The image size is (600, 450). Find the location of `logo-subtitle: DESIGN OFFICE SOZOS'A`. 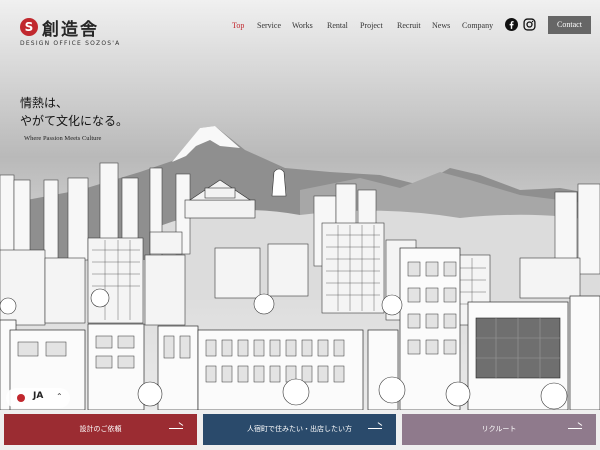

logo-subtitle: DESIGN OFFICE SOZOS'A is located at coordinates (70, 43).